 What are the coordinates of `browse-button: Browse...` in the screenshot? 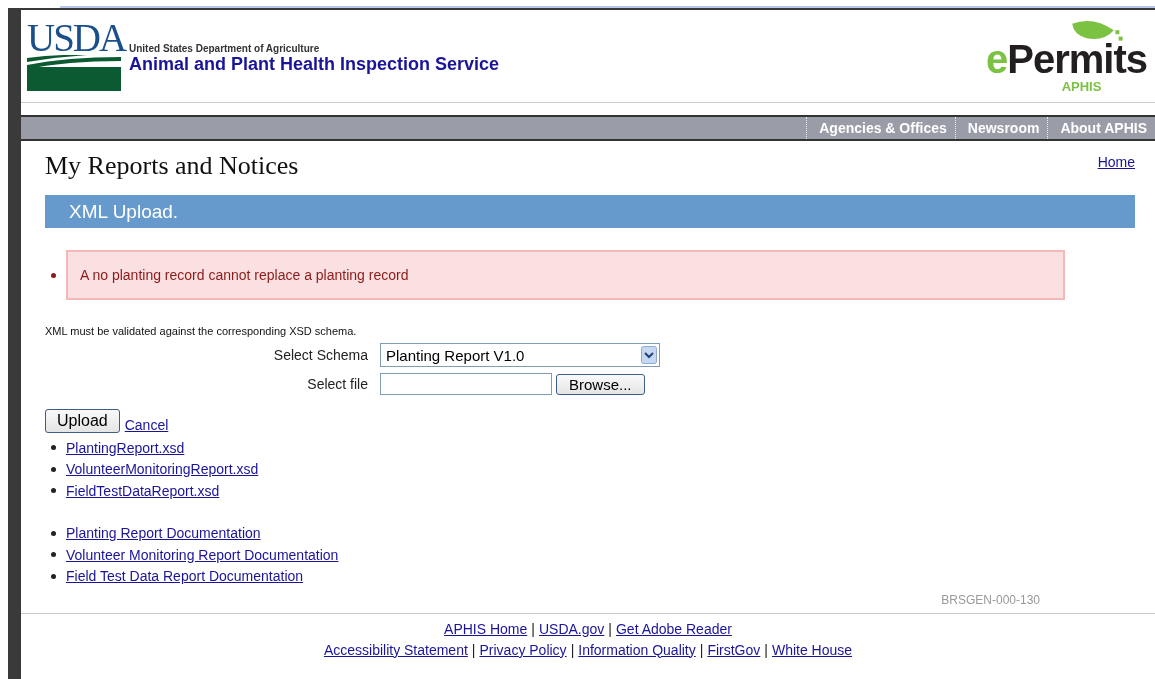 It's located at (600, 384).